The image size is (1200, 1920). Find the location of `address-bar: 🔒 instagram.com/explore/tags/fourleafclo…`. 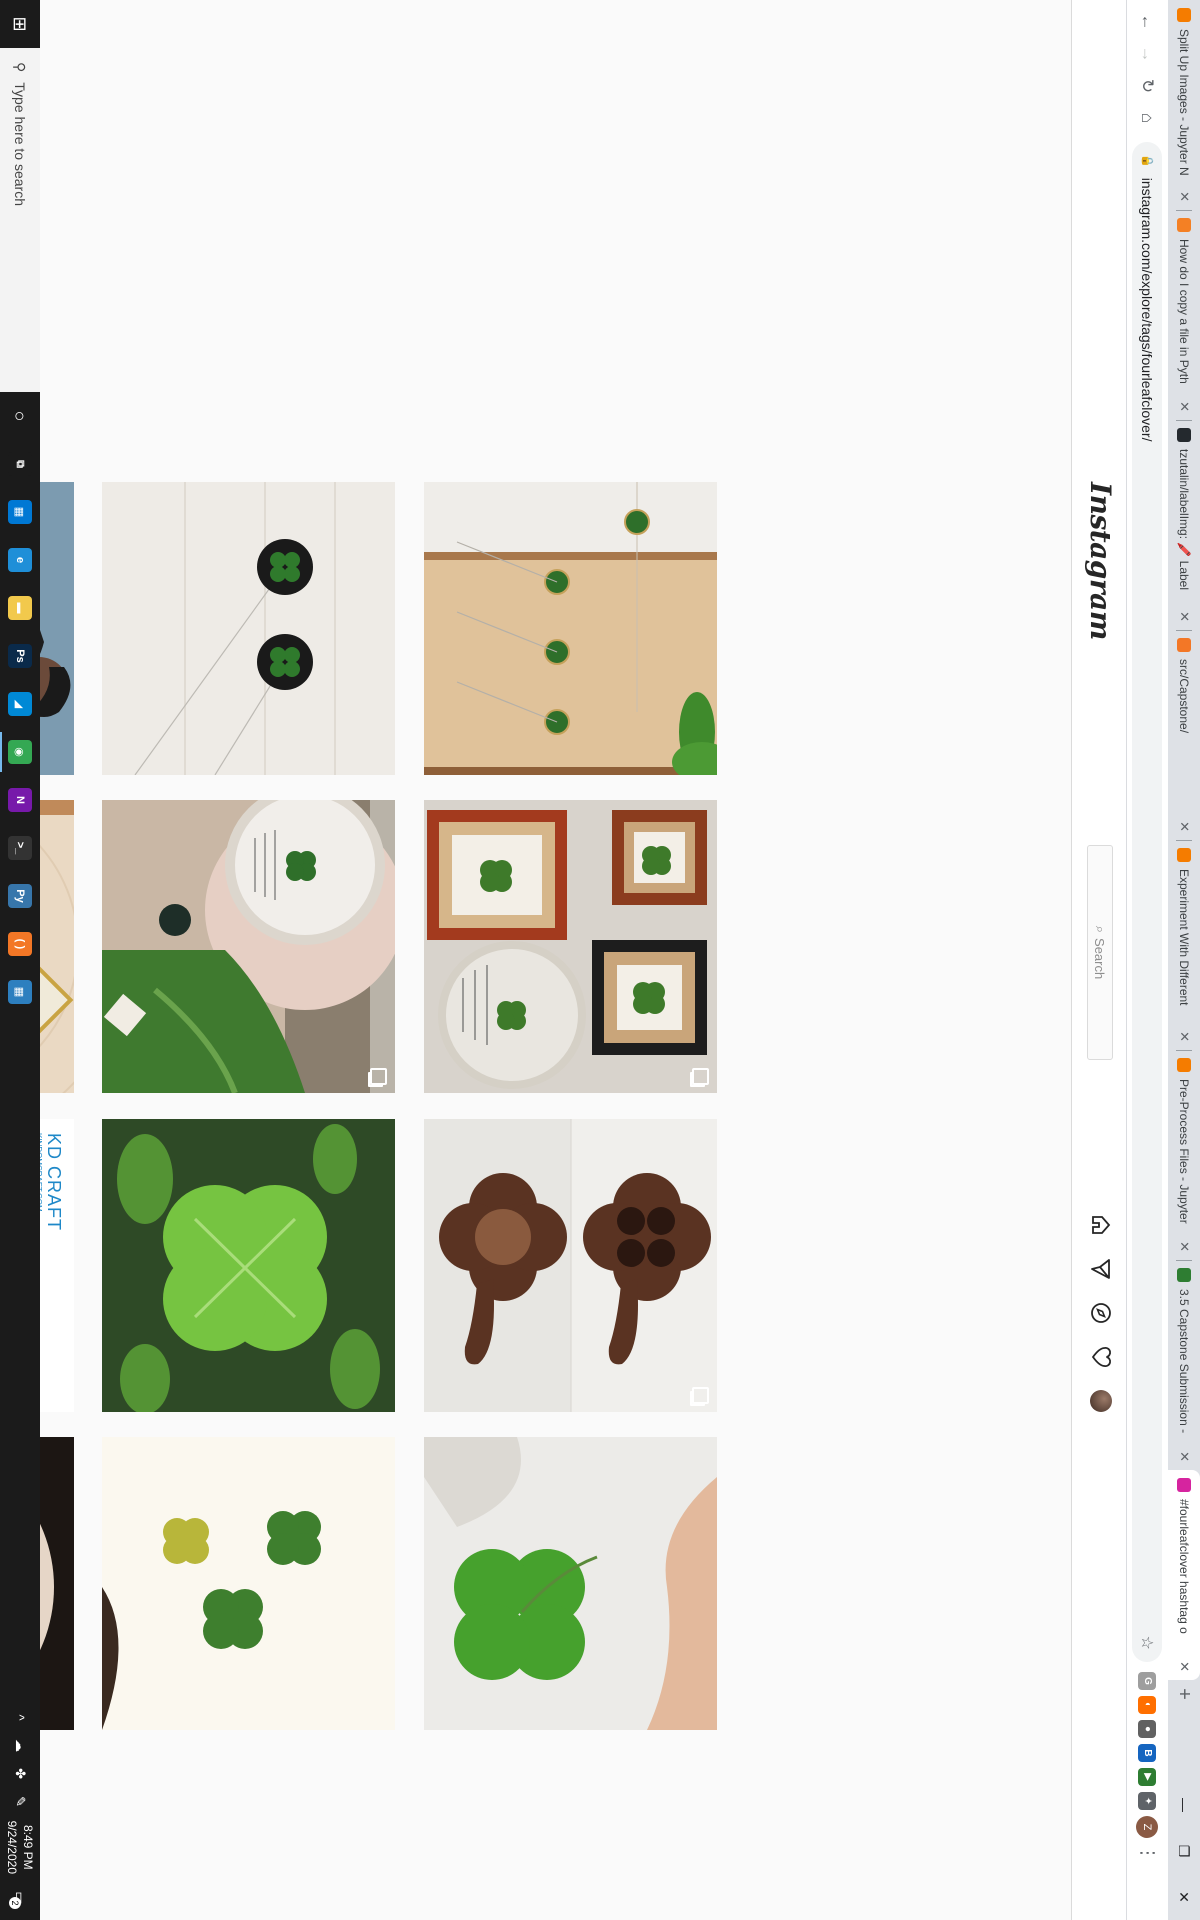

address-bar: 🔒 instagram.com/explore/tags/fourleafclo… is located at coordinates (1147, 902).